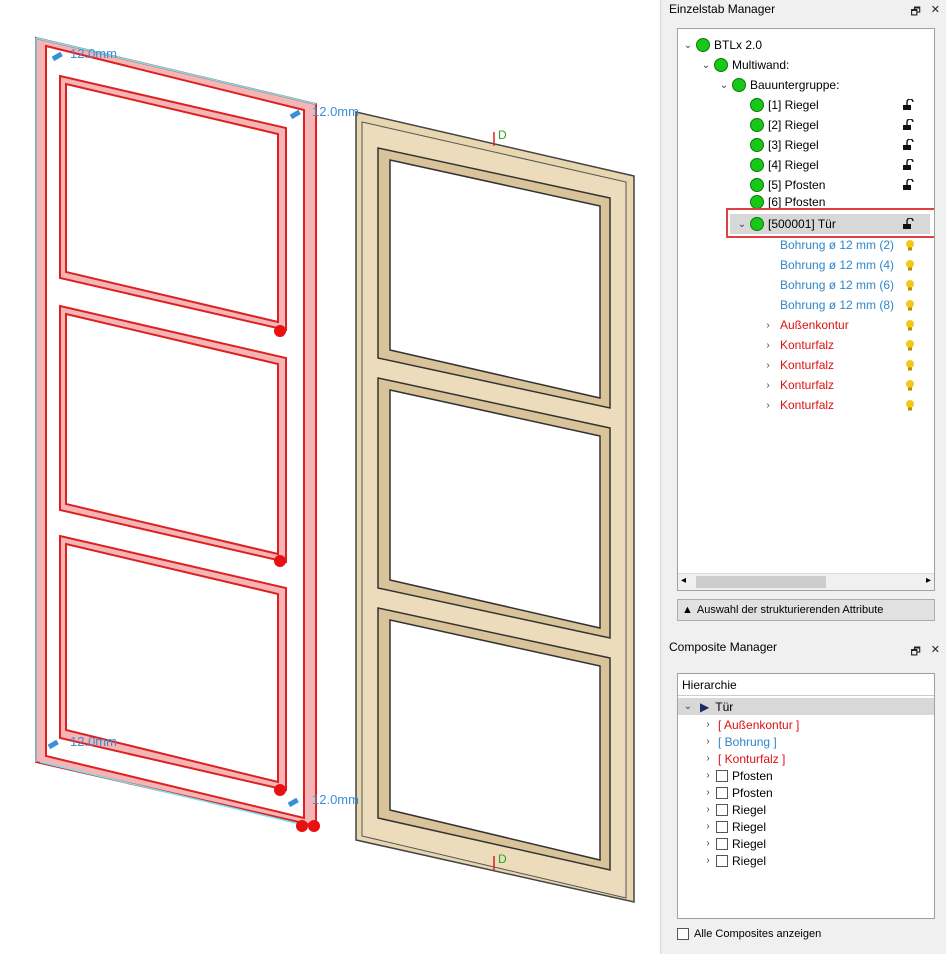  What do you see at coordinates (806, 65) in the screenshot?
I see `tree-multiwand: ⌄ Multiwand:` at bounding box center [806, 65].